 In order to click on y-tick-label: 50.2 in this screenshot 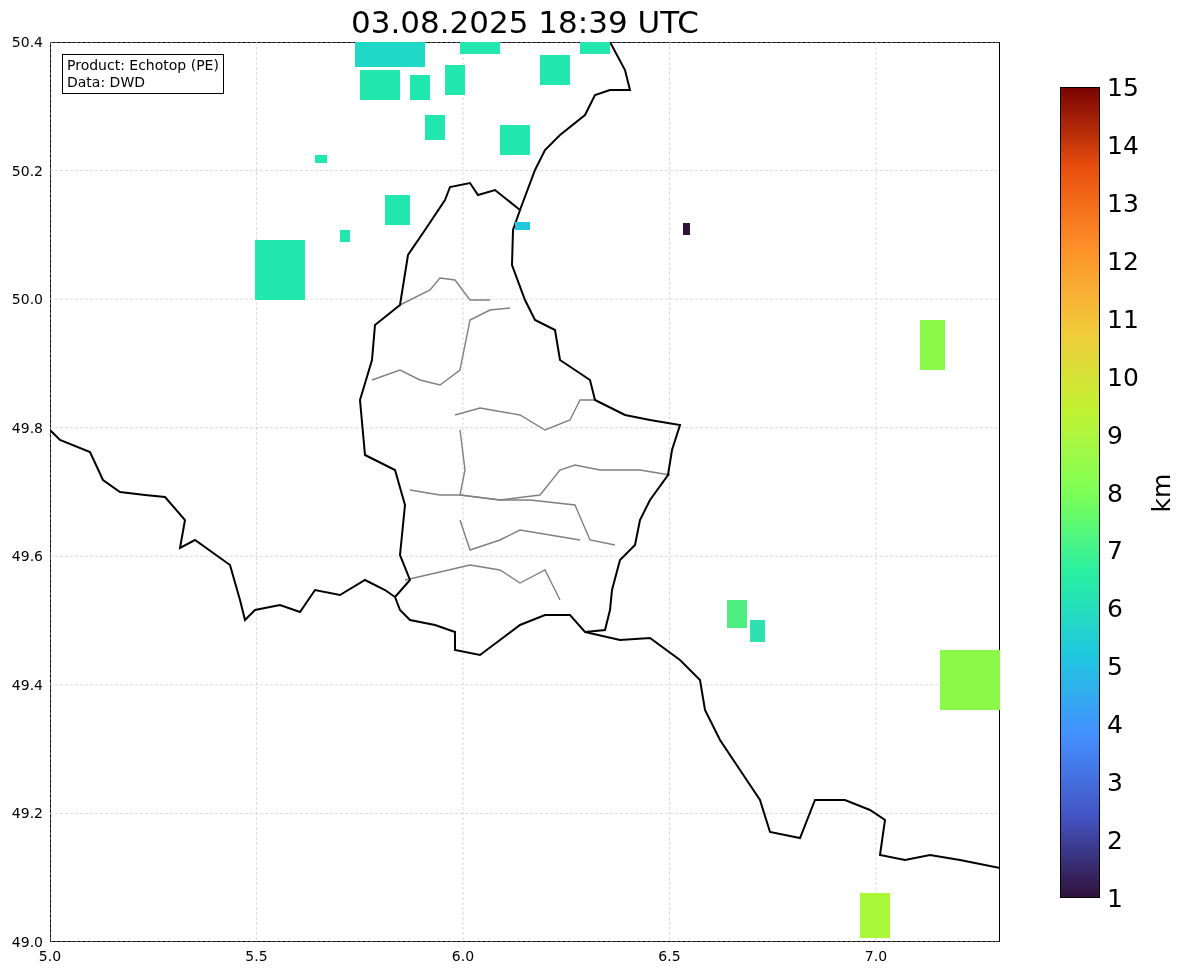, I will do `click(27, 170)`.